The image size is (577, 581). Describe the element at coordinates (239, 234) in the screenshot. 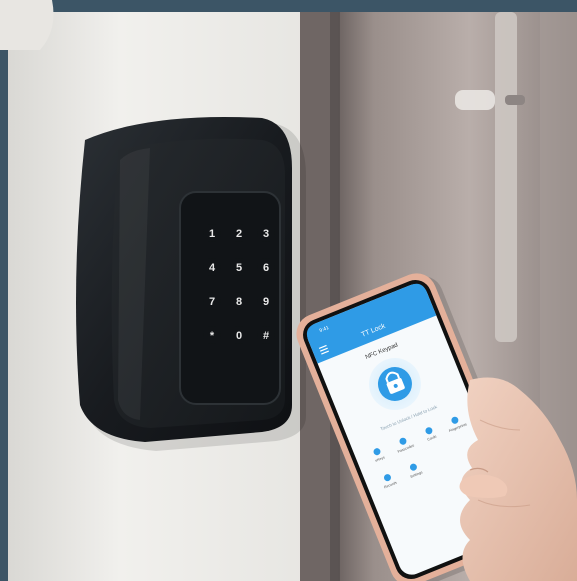

I see `keypad-key-label: 2` at that location.